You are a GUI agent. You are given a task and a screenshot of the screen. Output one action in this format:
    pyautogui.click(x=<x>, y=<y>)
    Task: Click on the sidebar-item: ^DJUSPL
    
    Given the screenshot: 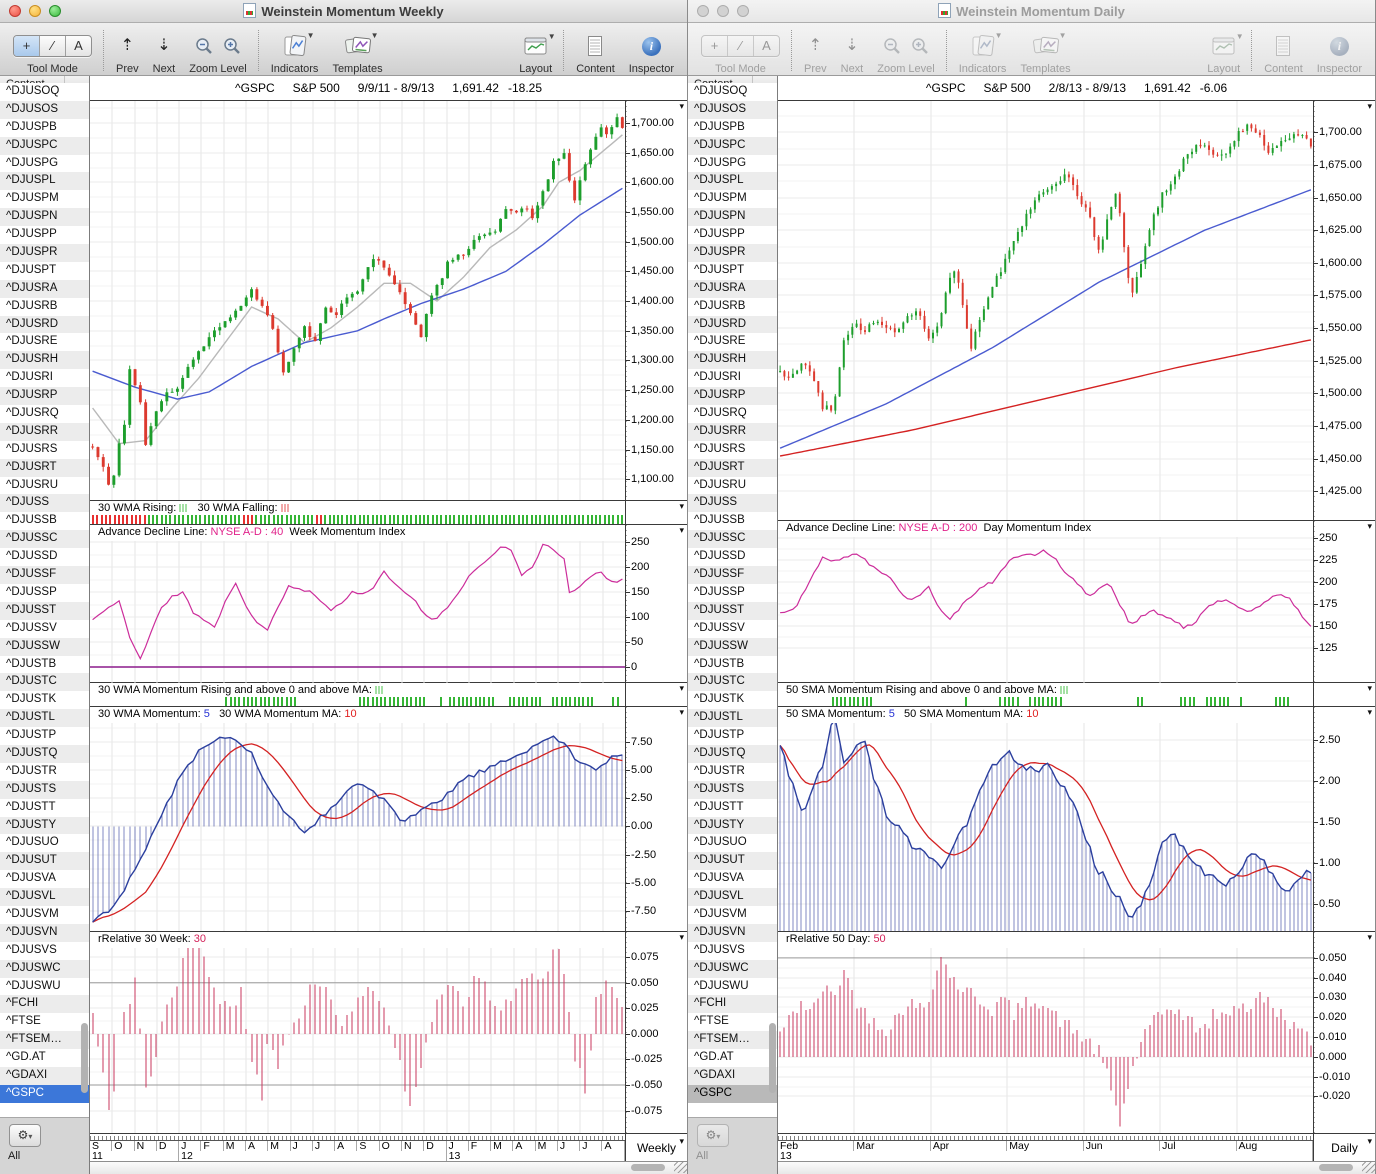 What is the action you would take?
    pyautogui.click(x=732, y=181)
    